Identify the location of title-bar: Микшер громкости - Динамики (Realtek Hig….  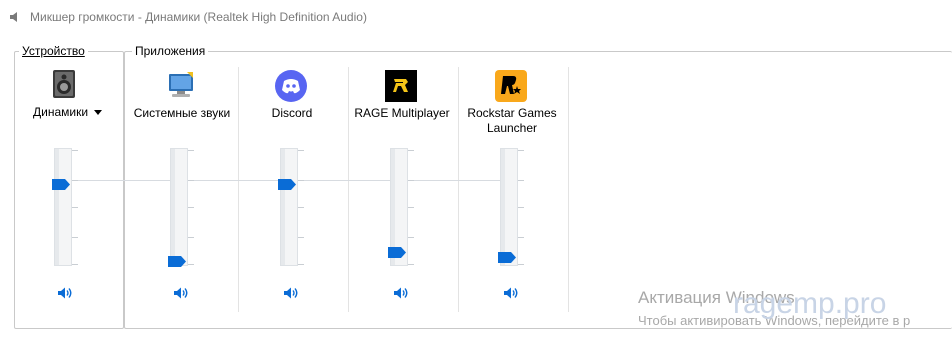
(476, 17).